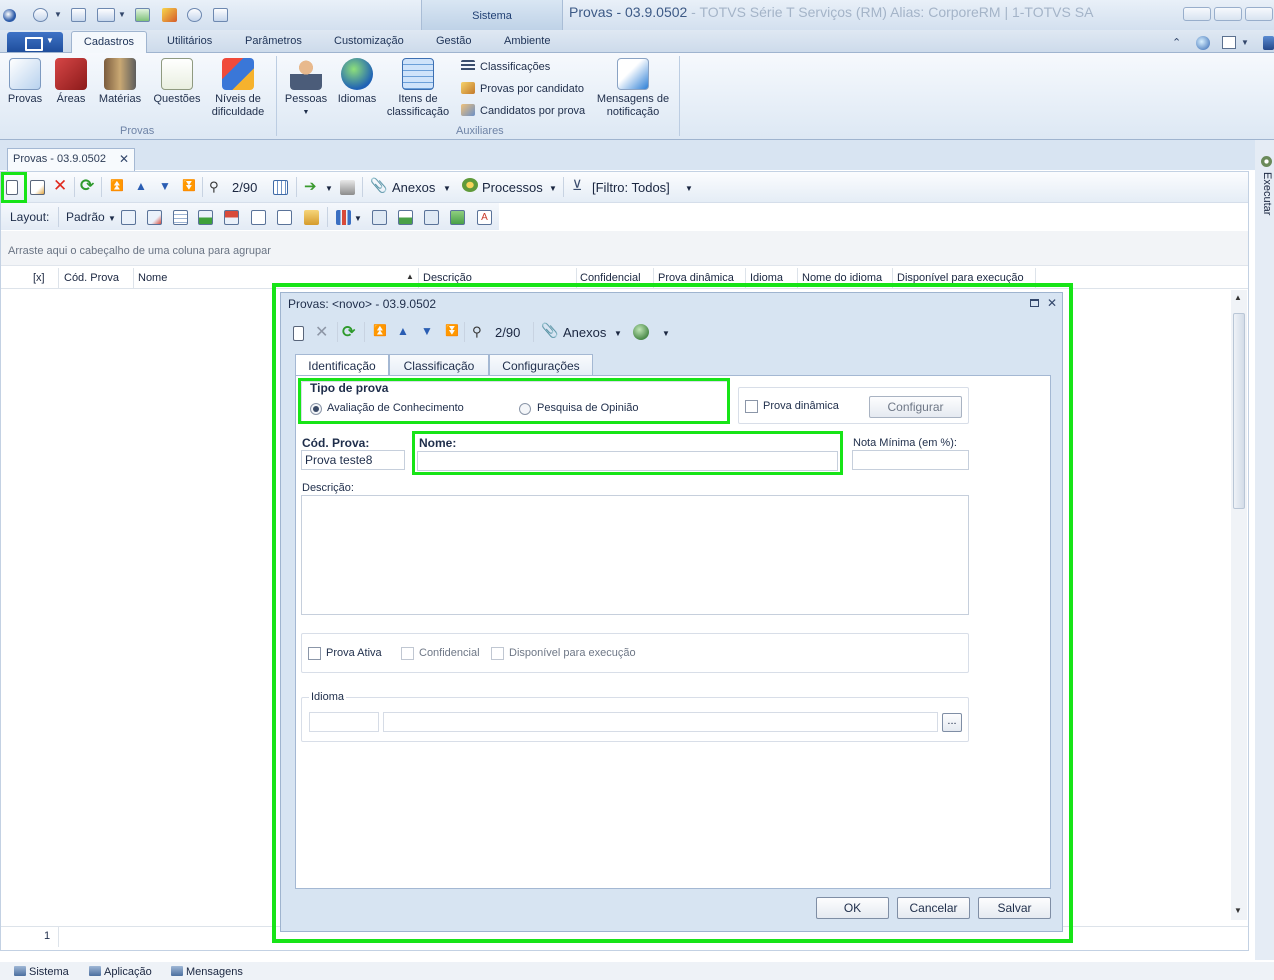 The height and width of the screenshot is (980, 1274). What do you see at coordinates (1197, 14) in the screenshot?
I see `minimize-button` at bounding box center [1197, 14].